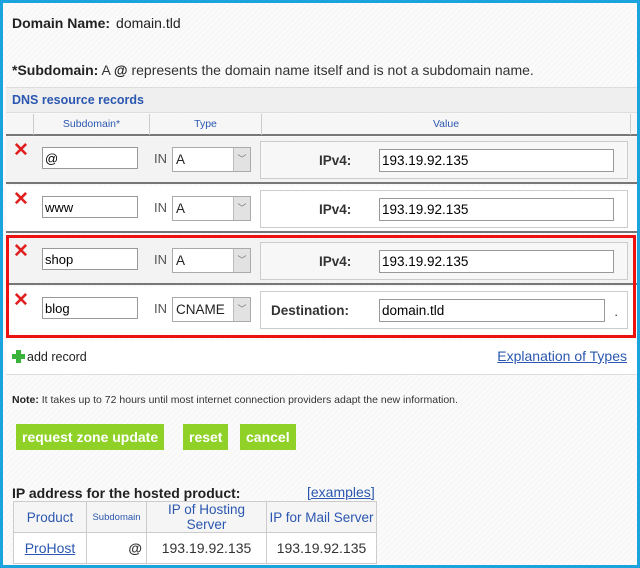  I want to click on subdomain-cell: @, so click(116, 548).